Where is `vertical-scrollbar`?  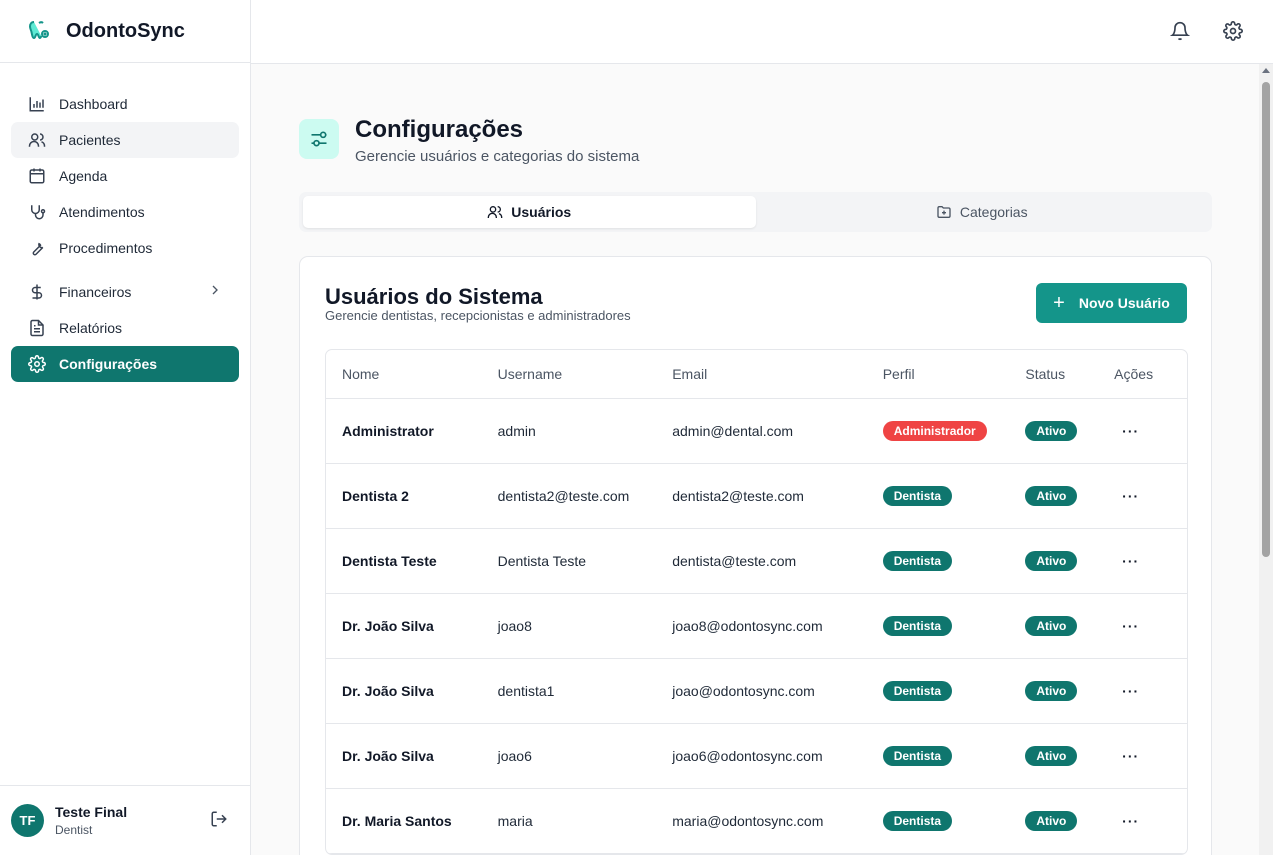 vertical-scrollbar is located at coordinates (1266, 459).